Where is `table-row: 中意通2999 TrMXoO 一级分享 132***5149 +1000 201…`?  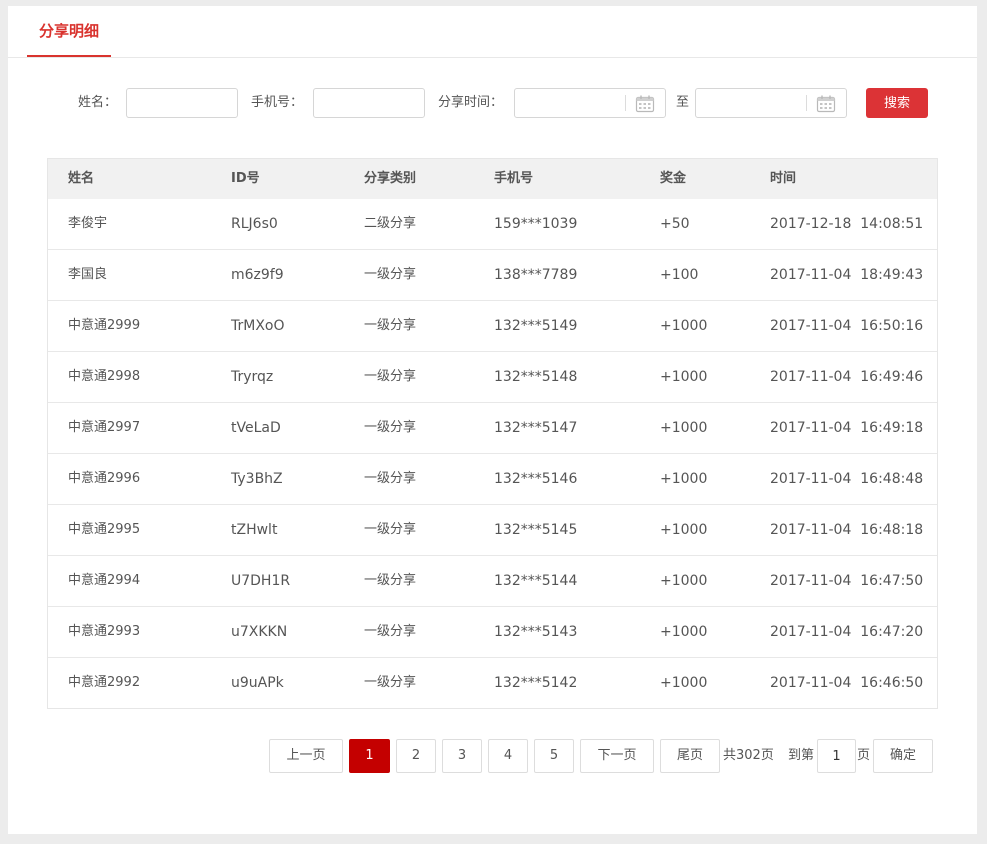 table-row: 中意通2999 TrMXoO 一级分享 132***5149 +1000 201… is located at coordinates (492, 325).